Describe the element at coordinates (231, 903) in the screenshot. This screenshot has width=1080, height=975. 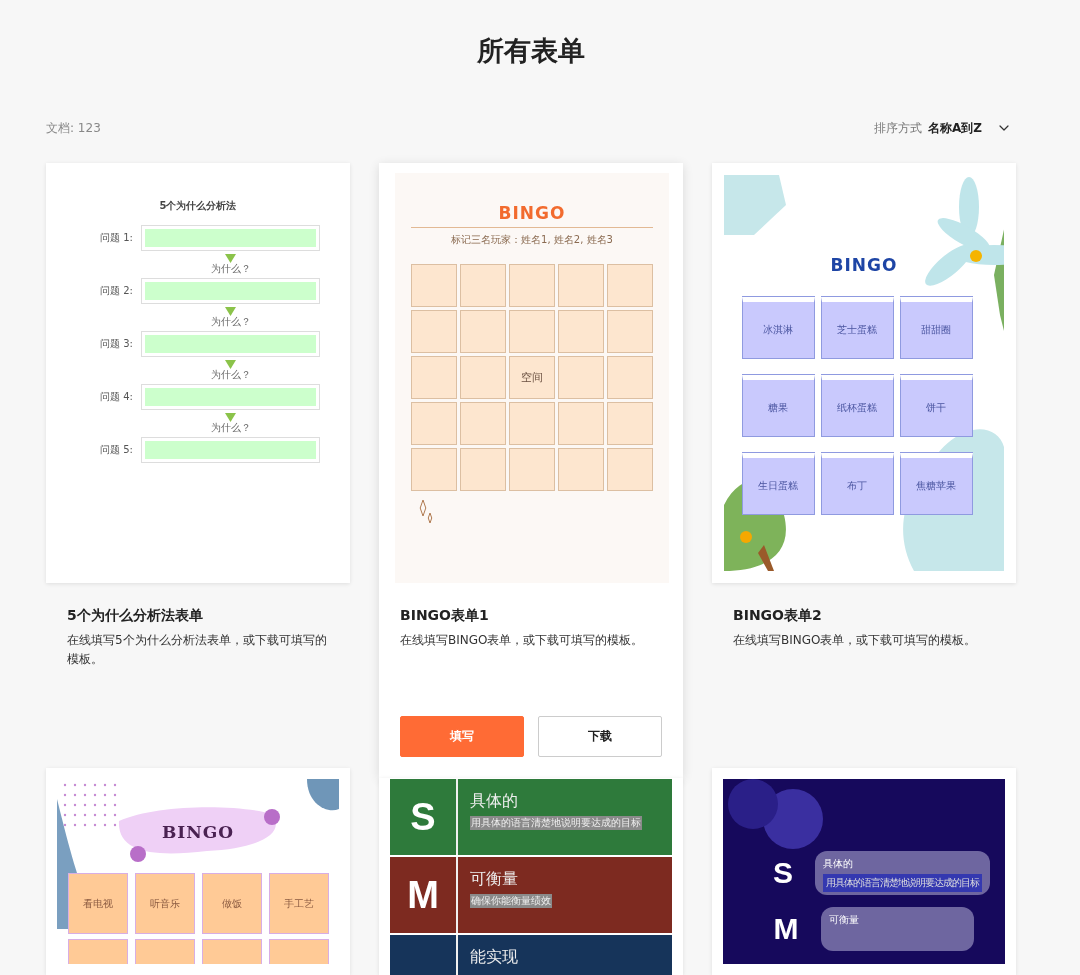
I see `bingo-square: 做饭` at that location.